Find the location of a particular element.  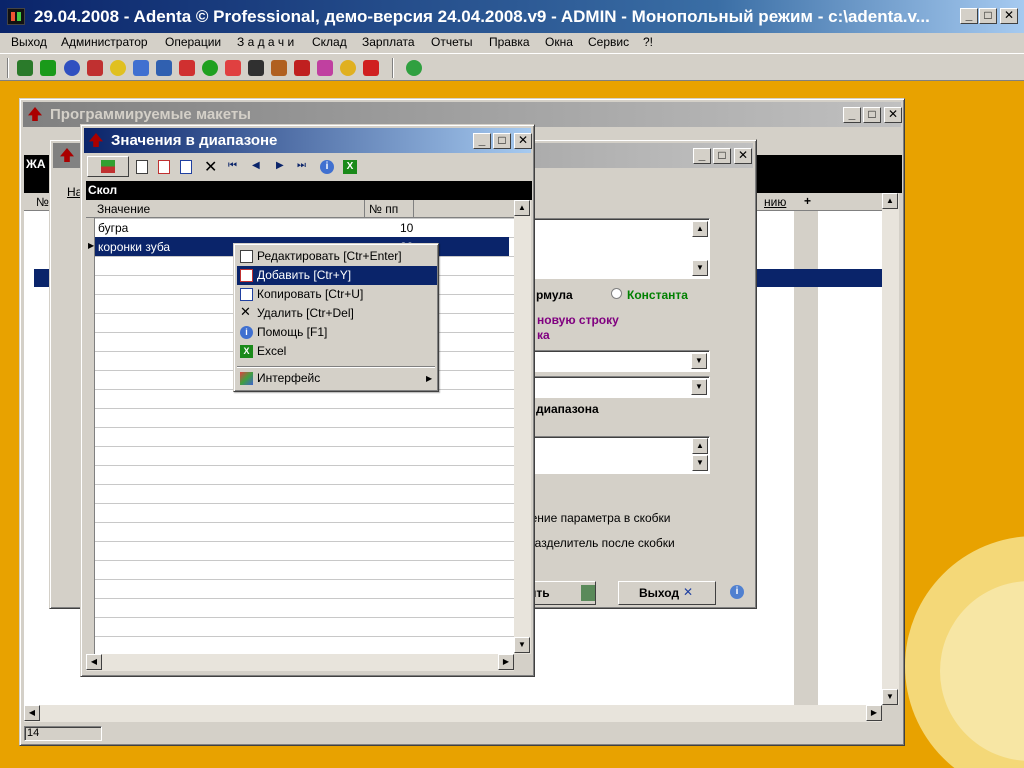

exit-button: Выход ✕ is located at coordinates (667, 593).